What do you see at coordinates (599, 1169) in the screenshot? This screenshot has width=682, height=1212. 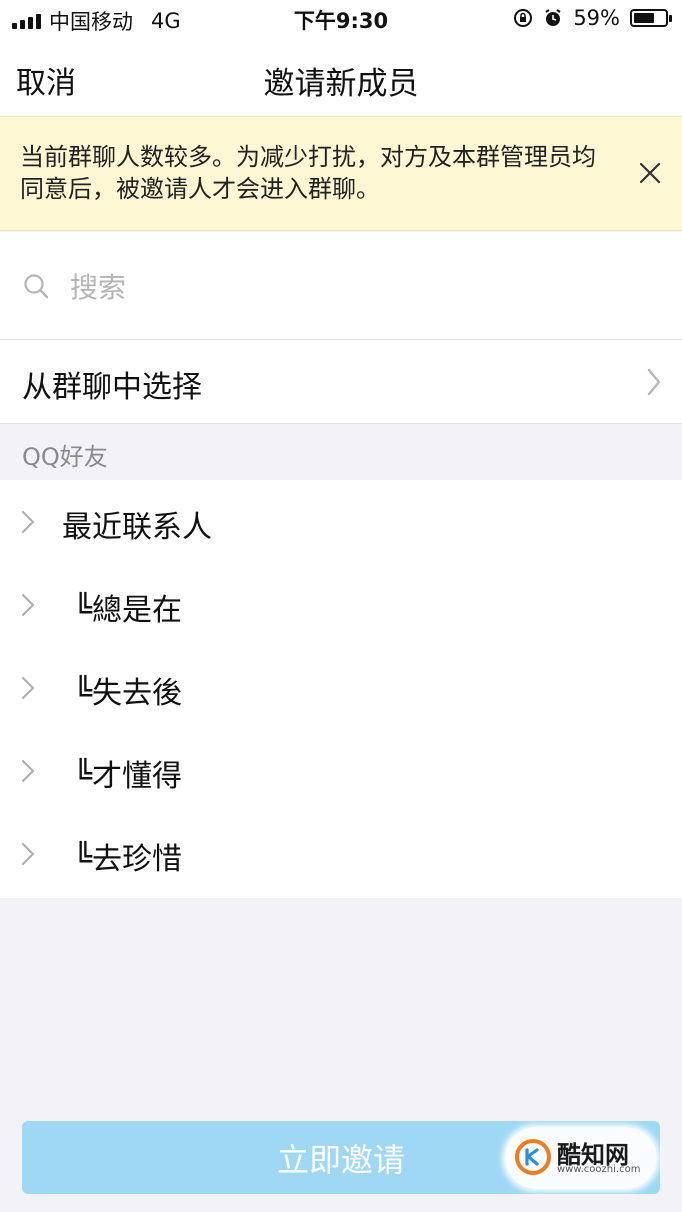 I see `watermark-url: www.coozhi.com` at bounding box center [599, 1169].